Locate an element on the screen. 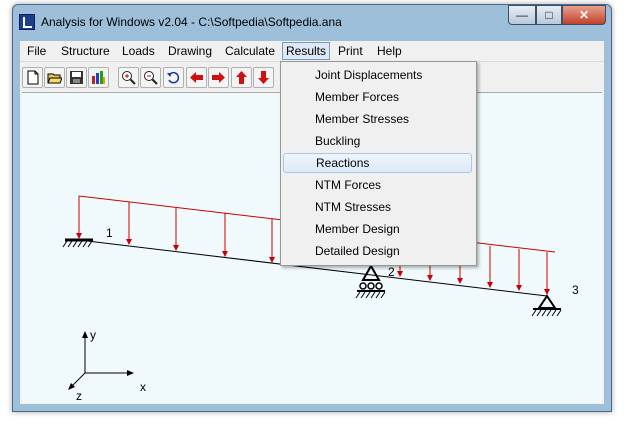 Image resolution: width=632 pixels, height=431 pixels. menu-item-detailed-design: Detailed Design is located at coordinates (377, 251).